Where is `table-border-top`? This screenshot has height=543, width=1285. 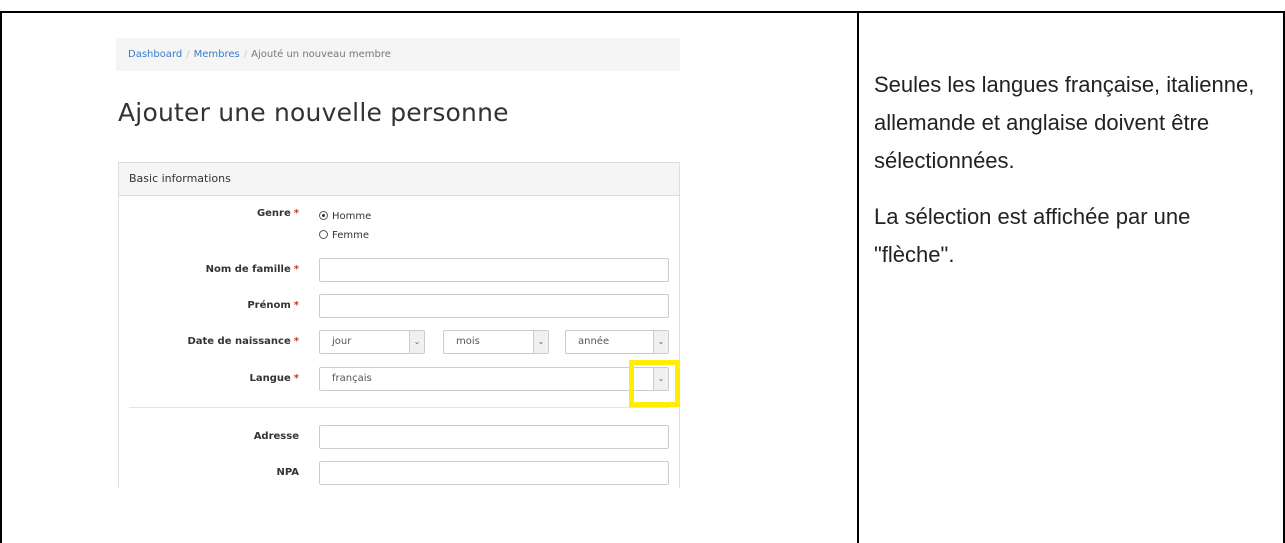
table-border-top is located at coordinates (642, 12).